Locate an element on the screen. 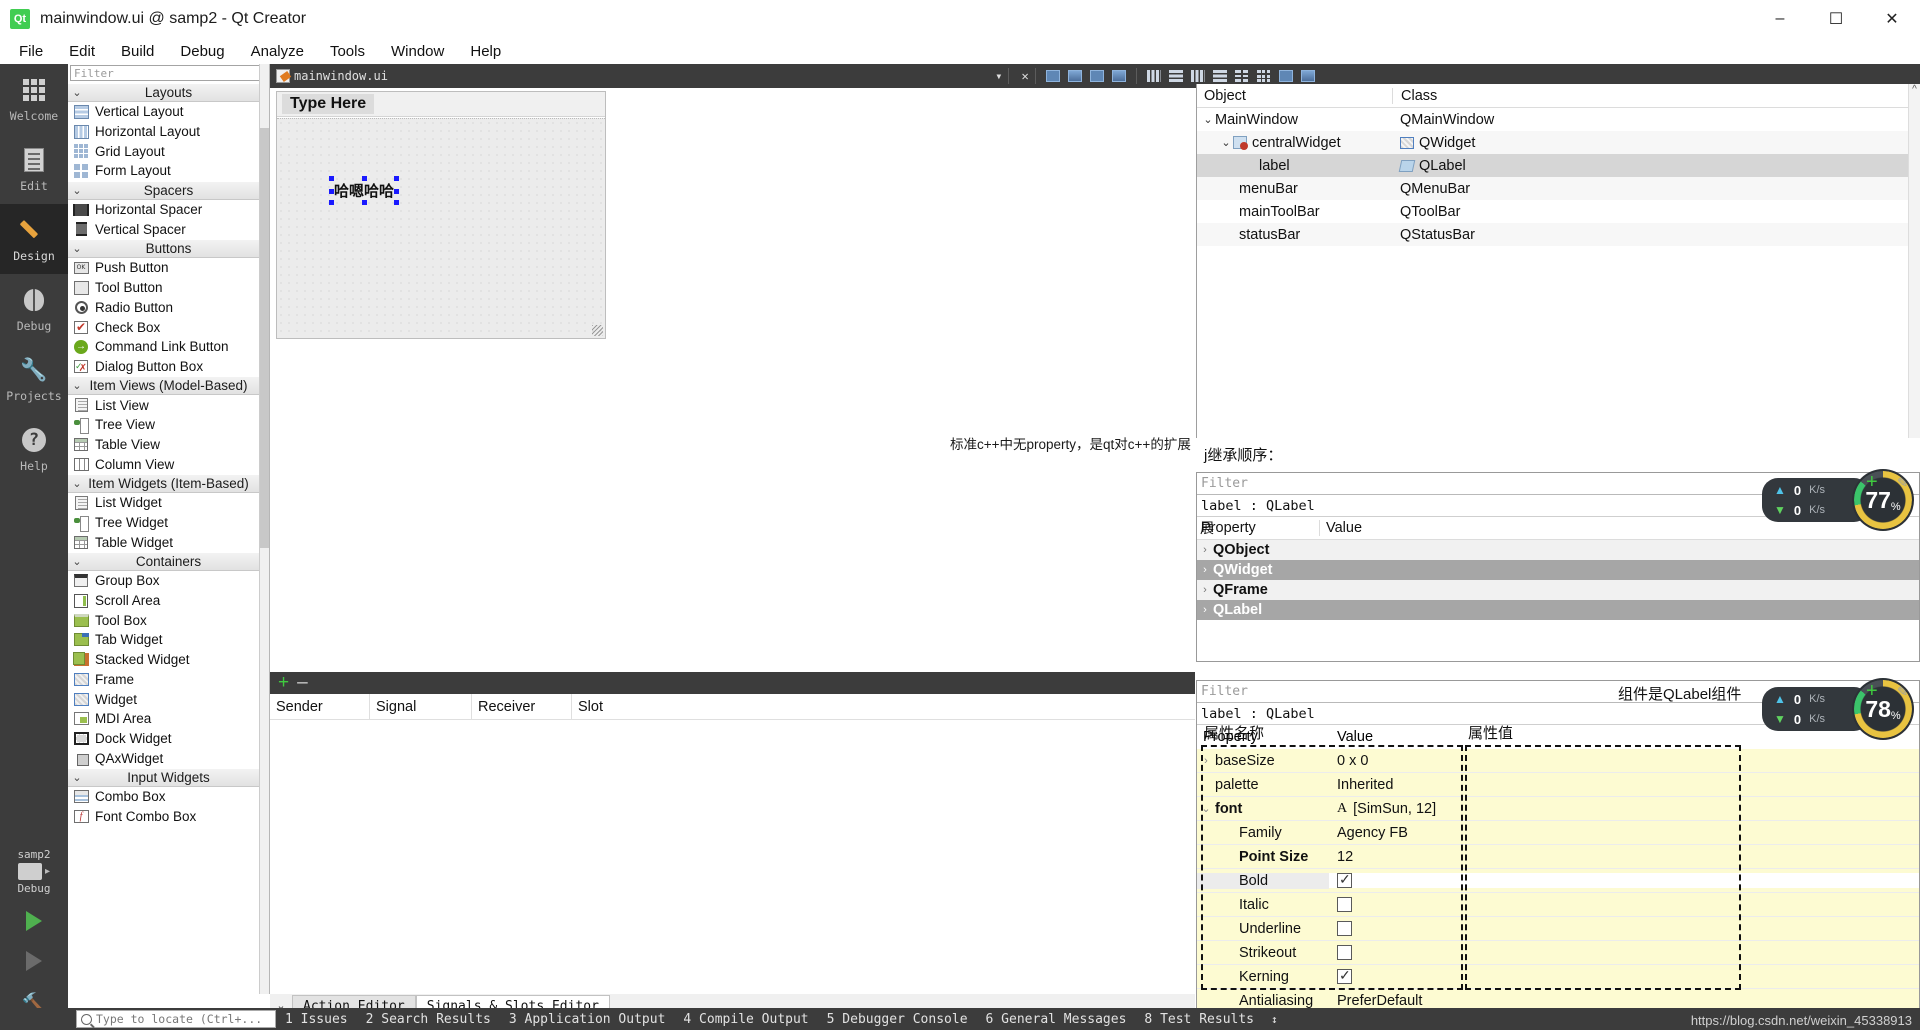 Image resolution: width=1920 pixels, height=1030 pixels. mode-edit: Edit is located at coordinates (34, 169).